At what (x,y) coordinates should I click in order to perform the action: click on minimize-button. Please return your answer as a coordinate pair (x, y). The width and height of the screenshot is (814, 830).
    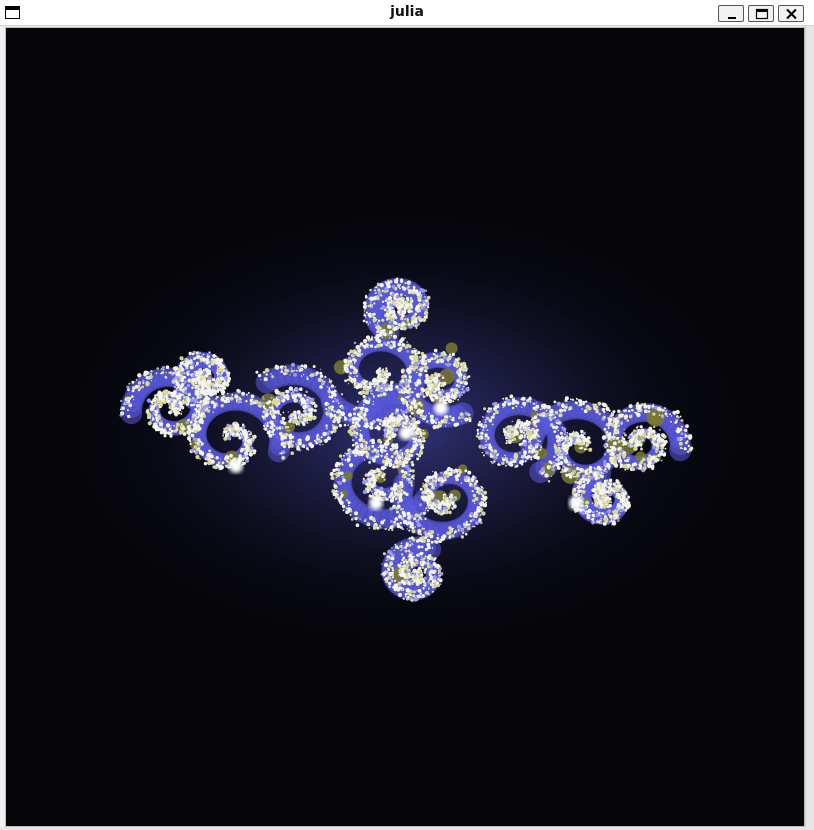
    Looking at the image, I should click on (731, 13).